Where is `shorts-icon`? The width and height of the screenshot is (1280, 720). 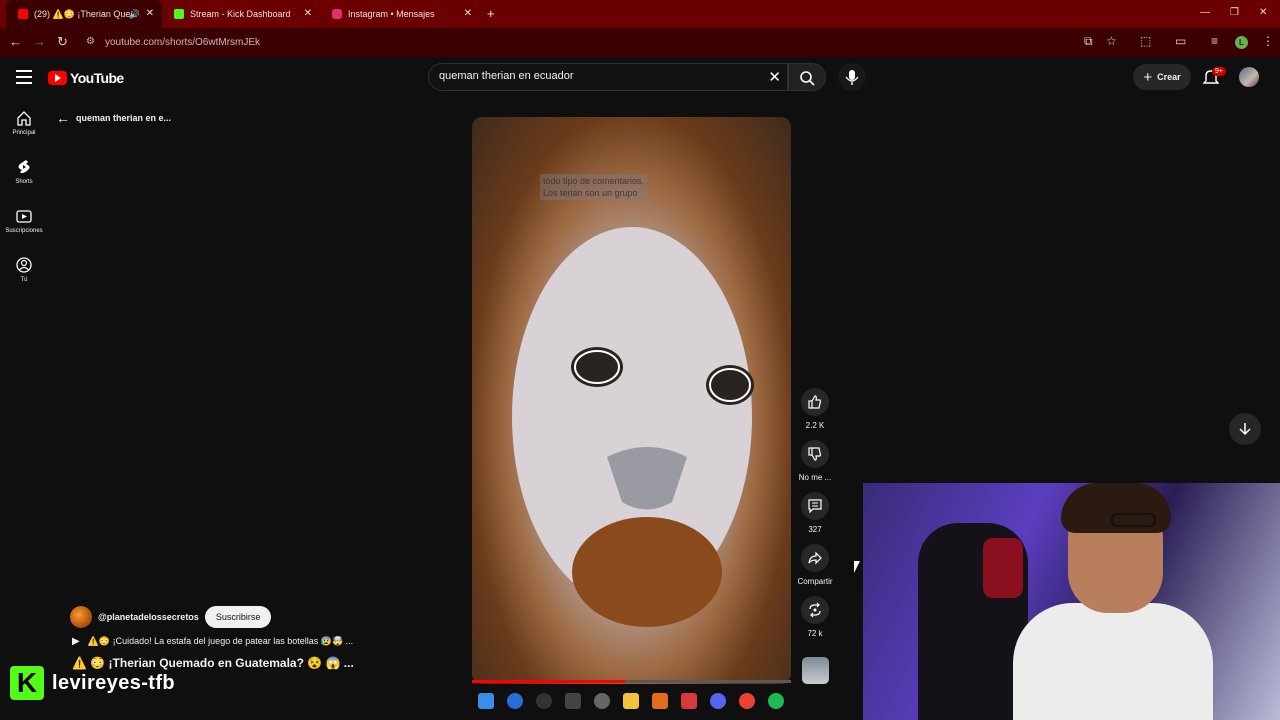 shorts-icon is located at coordinates (24, 167).